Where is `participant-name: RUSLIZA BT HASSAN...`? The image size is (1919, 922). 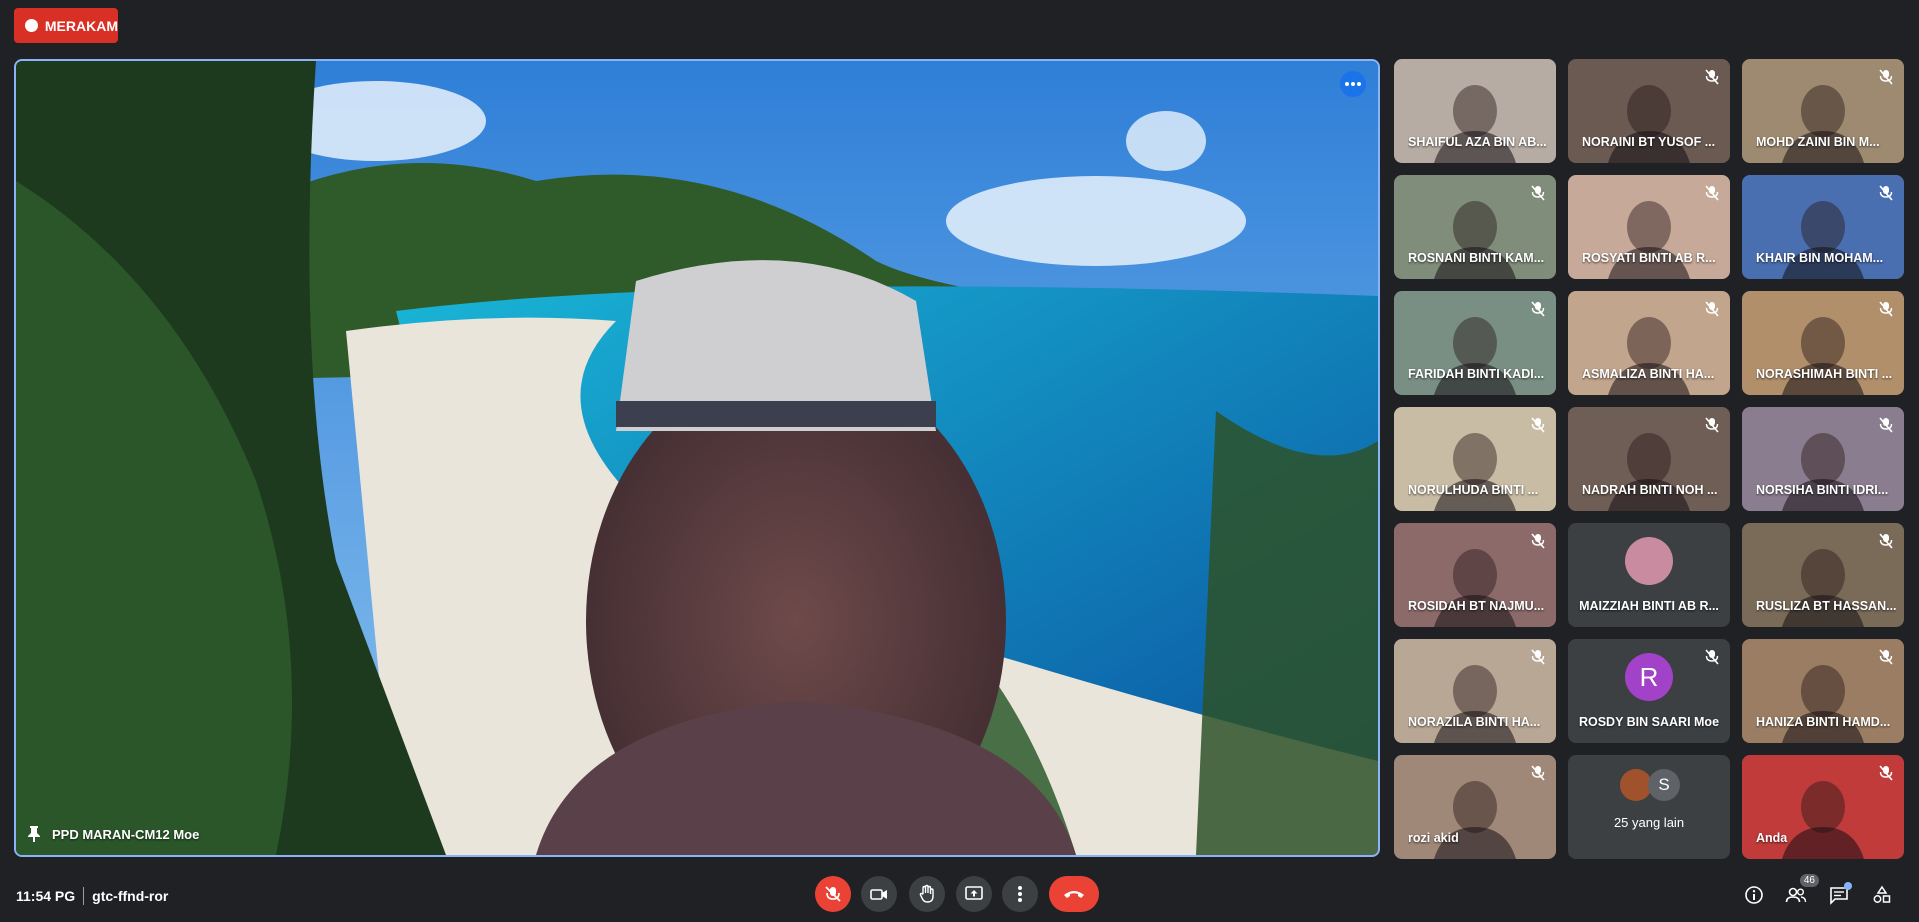 participant-name: RUSLIZA BT HASSAN... is located at coordinates (1826, 606).